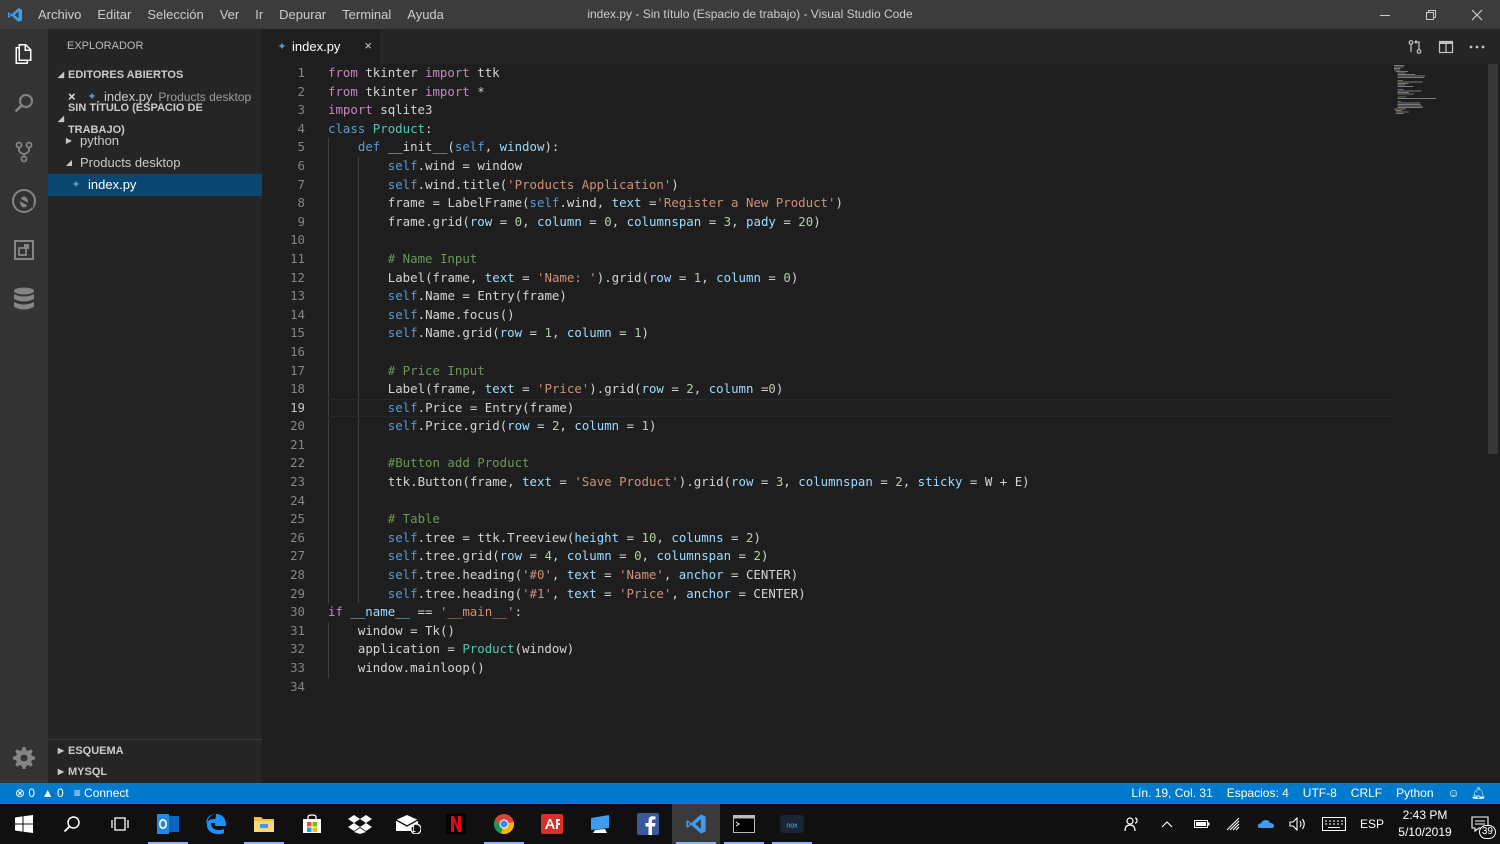 The width and height of the screenshot is (1500, 844). I want to click on volume-icon, so click(1298, 824).